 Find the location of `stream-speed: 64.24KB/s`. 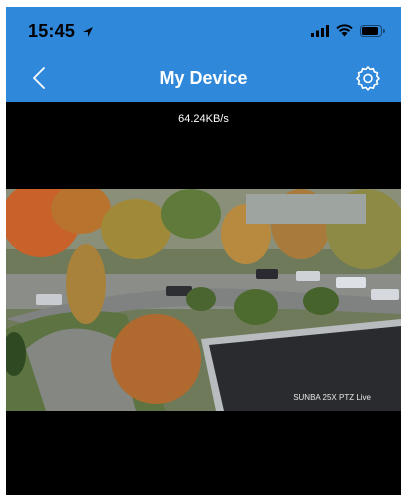

stream-speed: 64.24KB/s is located at coordinates (203, 119).